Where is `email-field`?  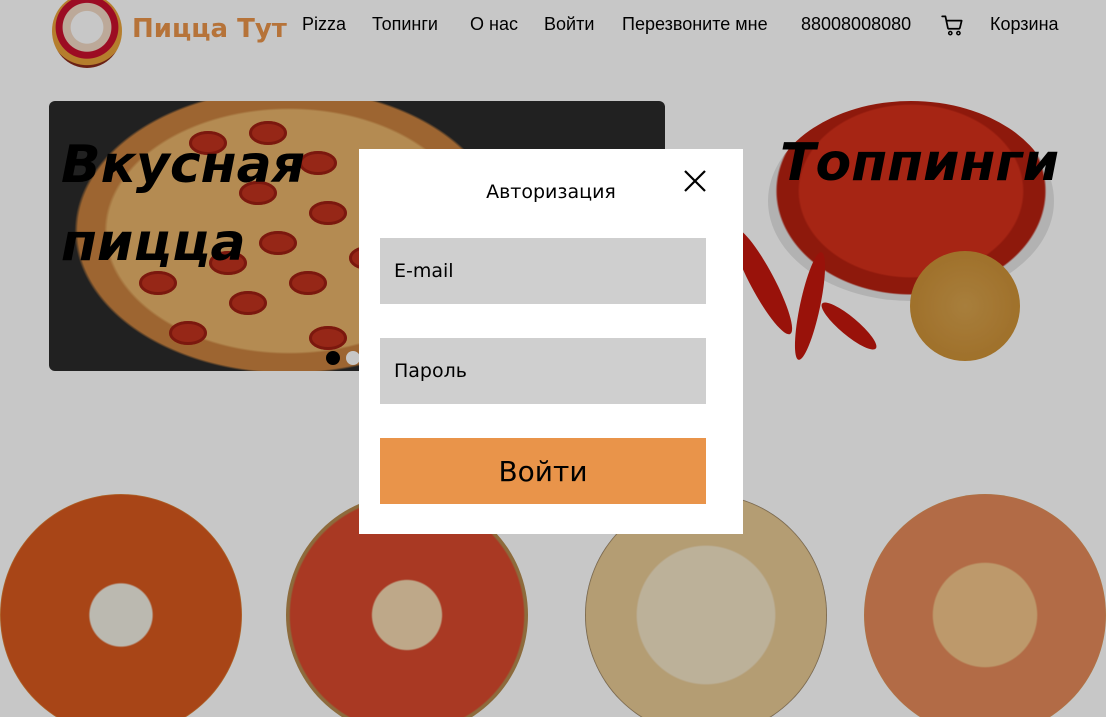 email-field is located at coordinates (543, 271).